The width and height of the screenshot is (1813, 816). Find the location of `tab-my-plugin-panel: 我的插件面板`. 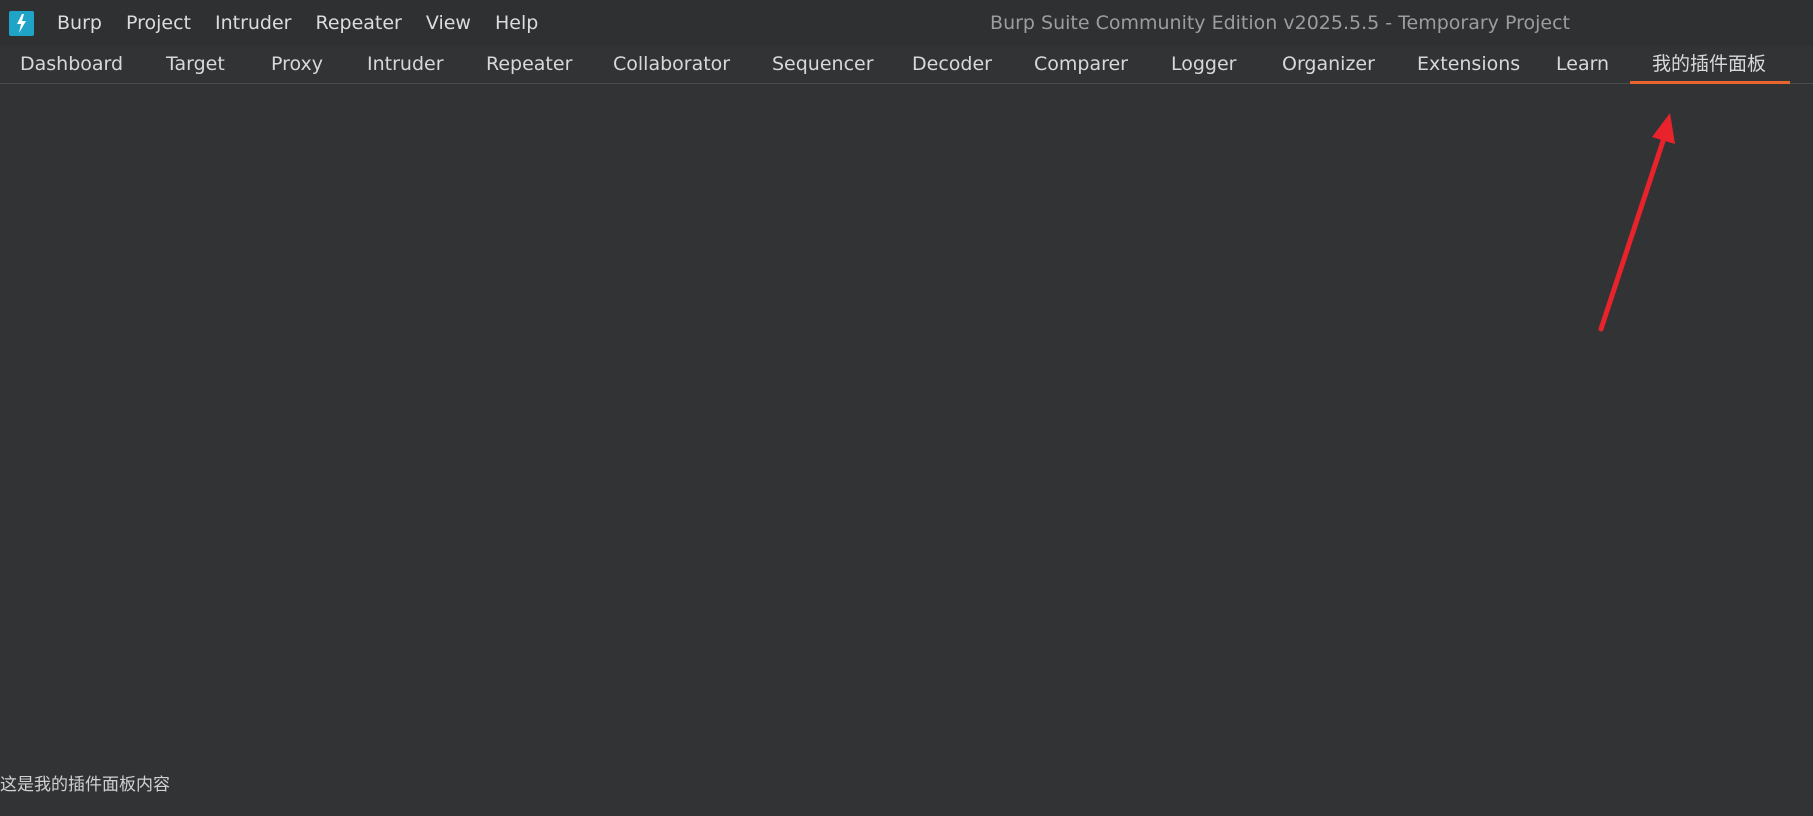

tab-my-plugin-panel: 我的插件面板 is located at coordinates (1710, 65).